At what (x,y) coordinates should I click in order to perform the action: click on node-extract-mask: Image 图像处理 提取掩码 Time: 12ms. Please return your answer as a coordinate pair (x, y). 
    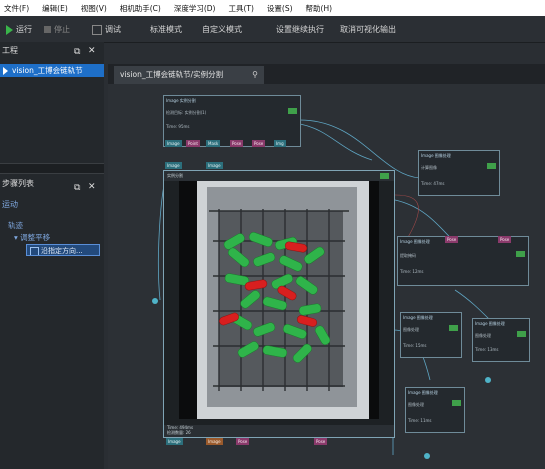
    Looking at the image, I should click on (463, 261).